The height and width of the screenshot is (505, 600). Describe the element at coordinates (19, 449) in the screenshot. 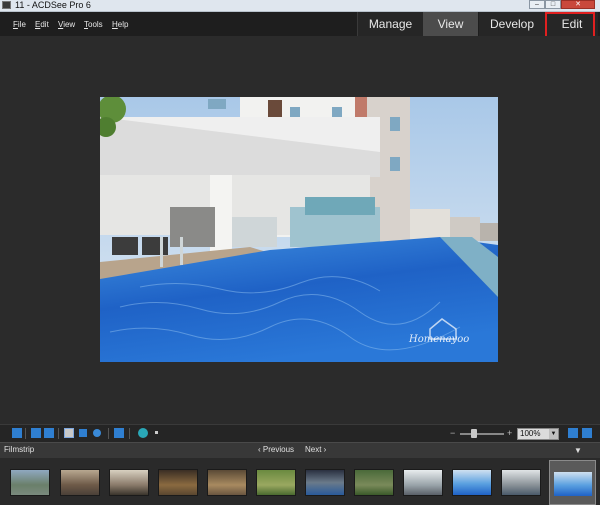

I see `filmstrip-title: Filmstrip` at that location.